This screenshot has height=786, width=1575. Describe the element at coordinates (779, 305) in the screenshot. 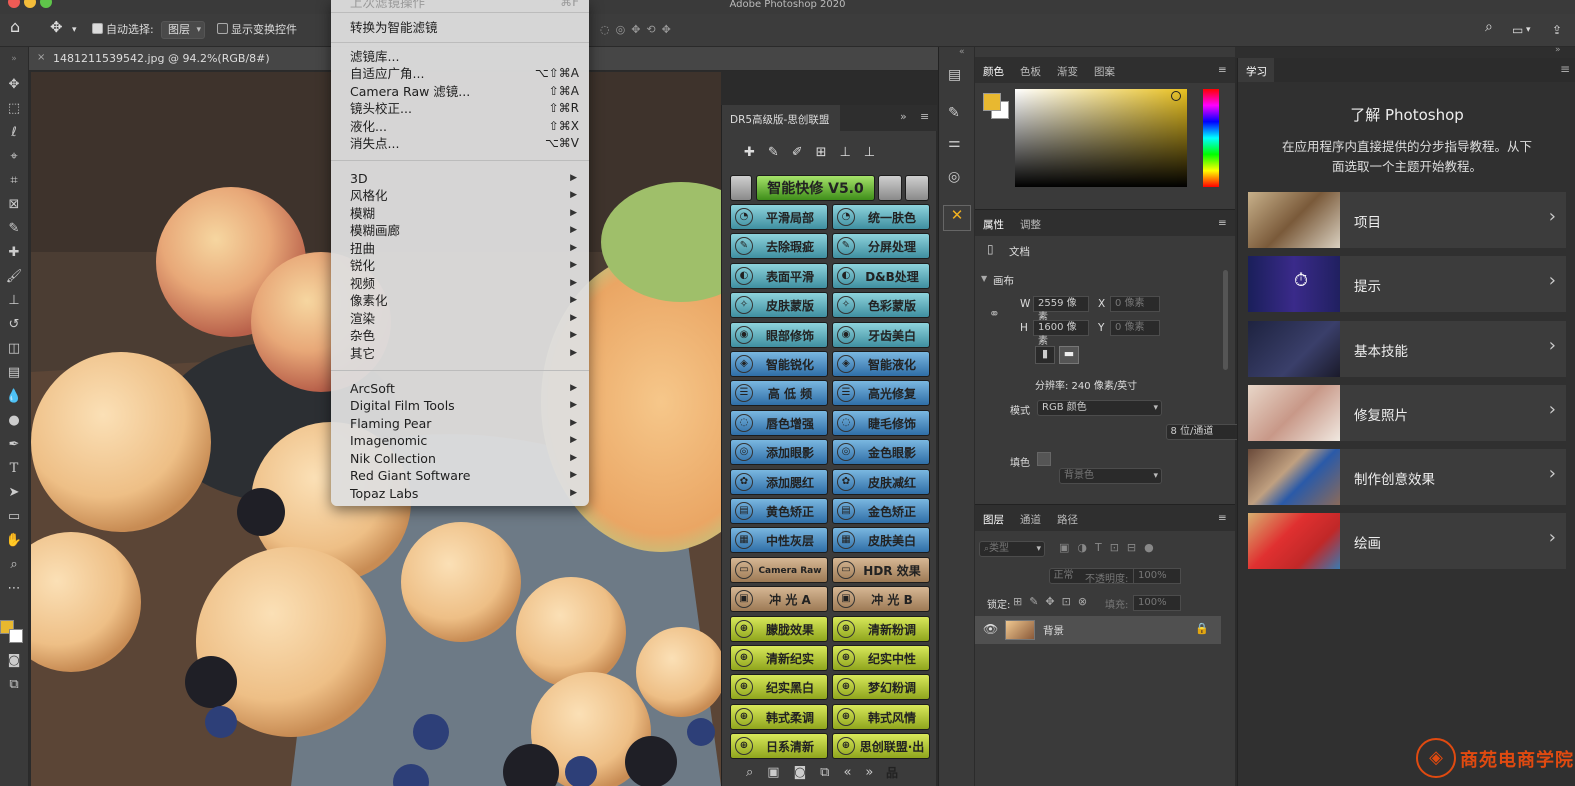

I see `drs-button: ✧ 皮肤蒙版` at that location.